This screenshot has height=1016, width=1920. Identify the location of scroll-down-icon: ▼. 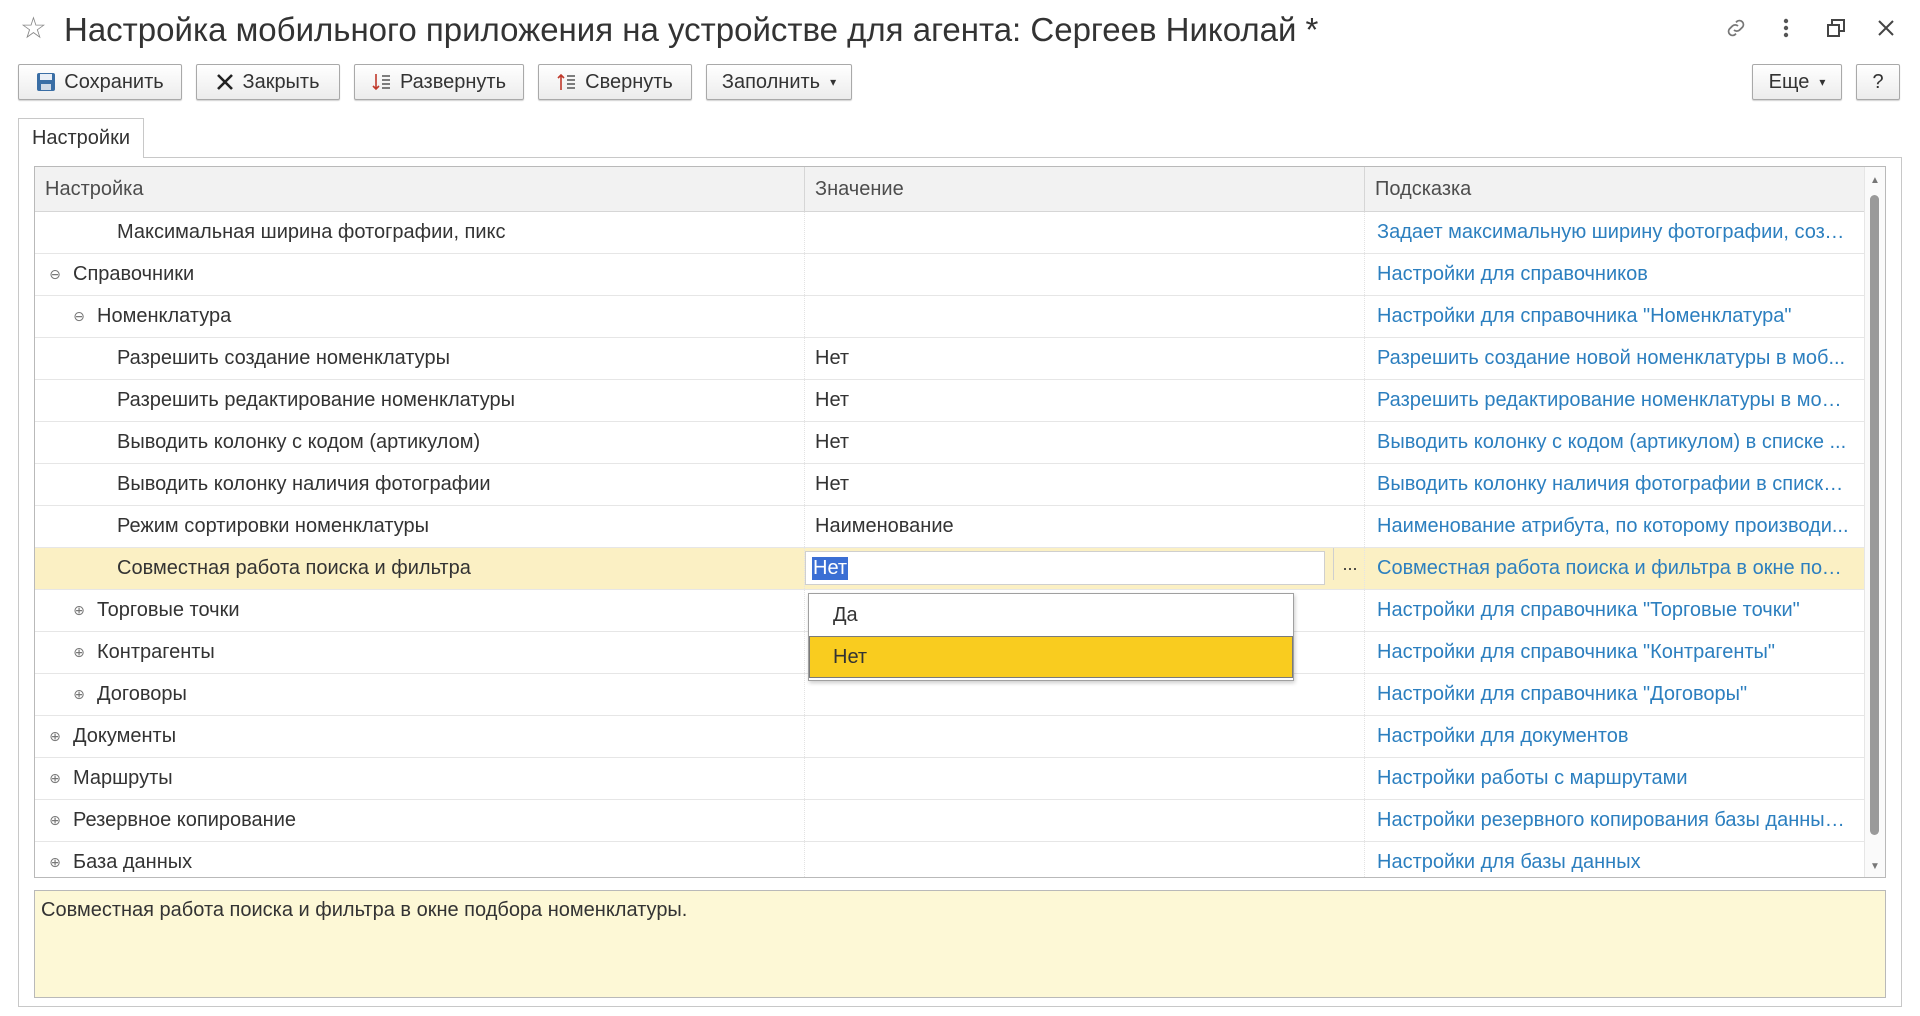
(1875, 866).